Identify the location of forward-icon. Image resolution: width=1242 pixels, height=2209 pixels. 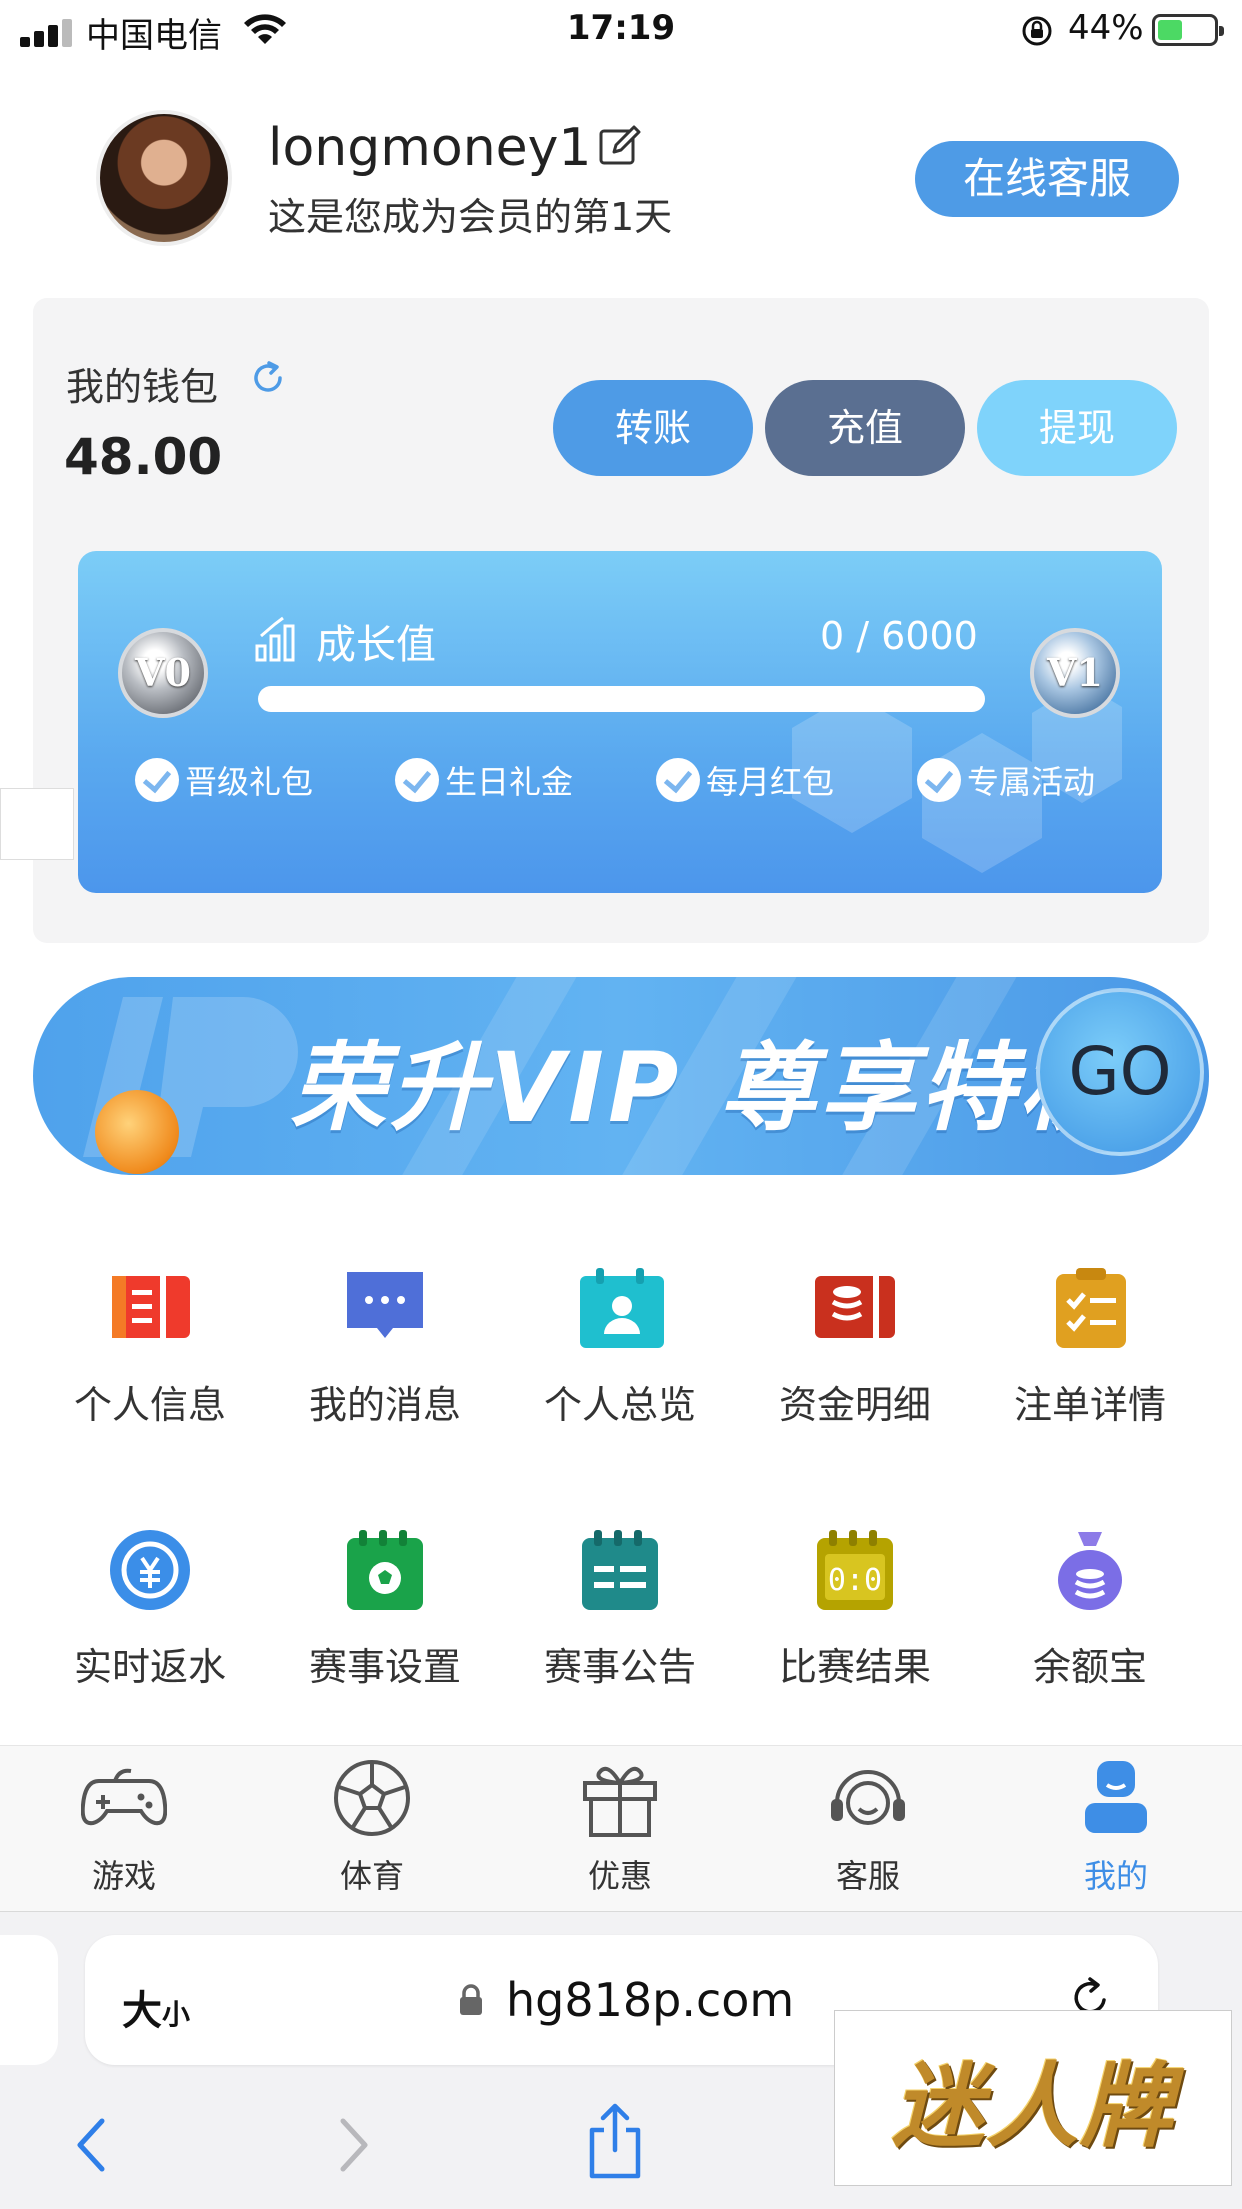
(355, 2145).